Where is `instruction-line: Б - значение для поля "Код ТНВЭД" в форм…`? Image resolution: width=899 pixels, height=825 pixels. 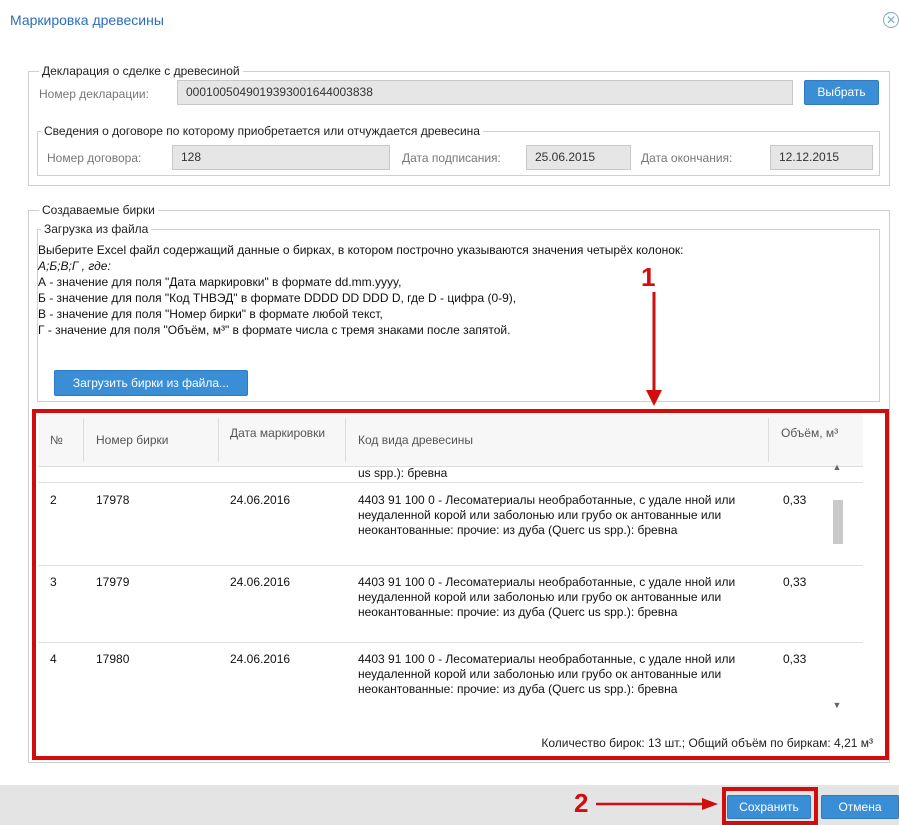 instruction-line: Б - значение для поля "Код ТНВЭД" в форм… is located at coordinates (277, 298).